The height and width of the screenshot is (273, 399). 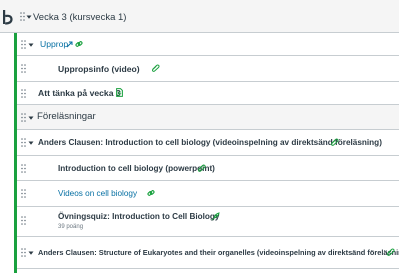 I want to click on module-title: Vecka 3 (kursvecka 1), so click(x=79, y=17).